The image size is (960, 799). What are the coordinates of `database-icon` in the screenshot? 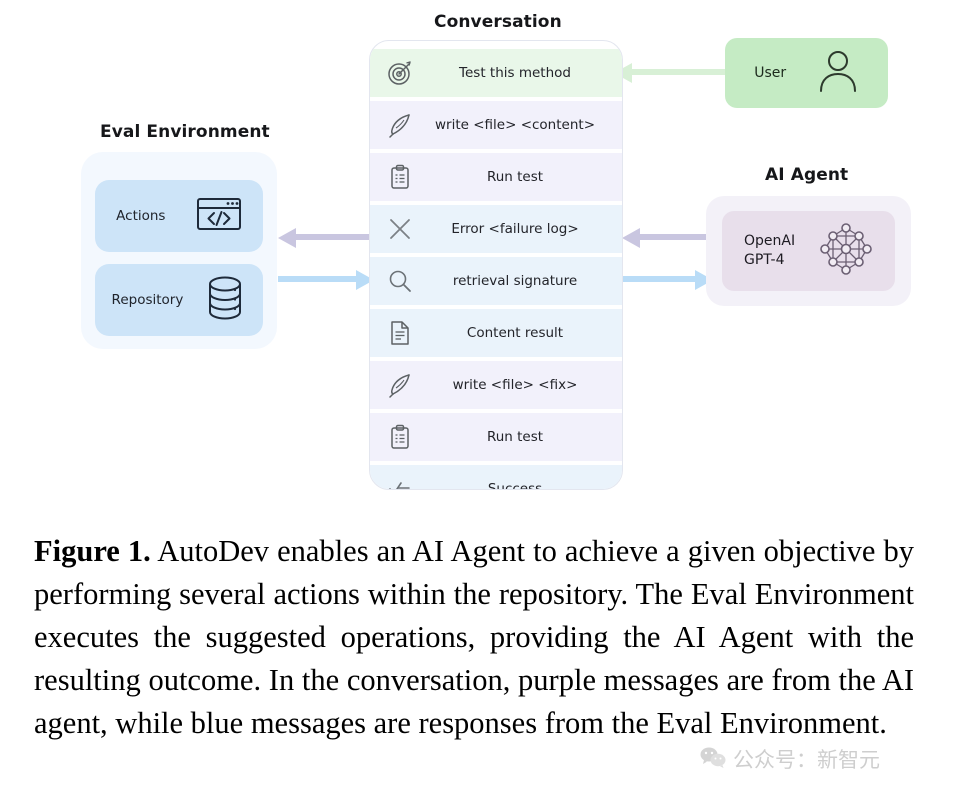 It's located at (225, 300).